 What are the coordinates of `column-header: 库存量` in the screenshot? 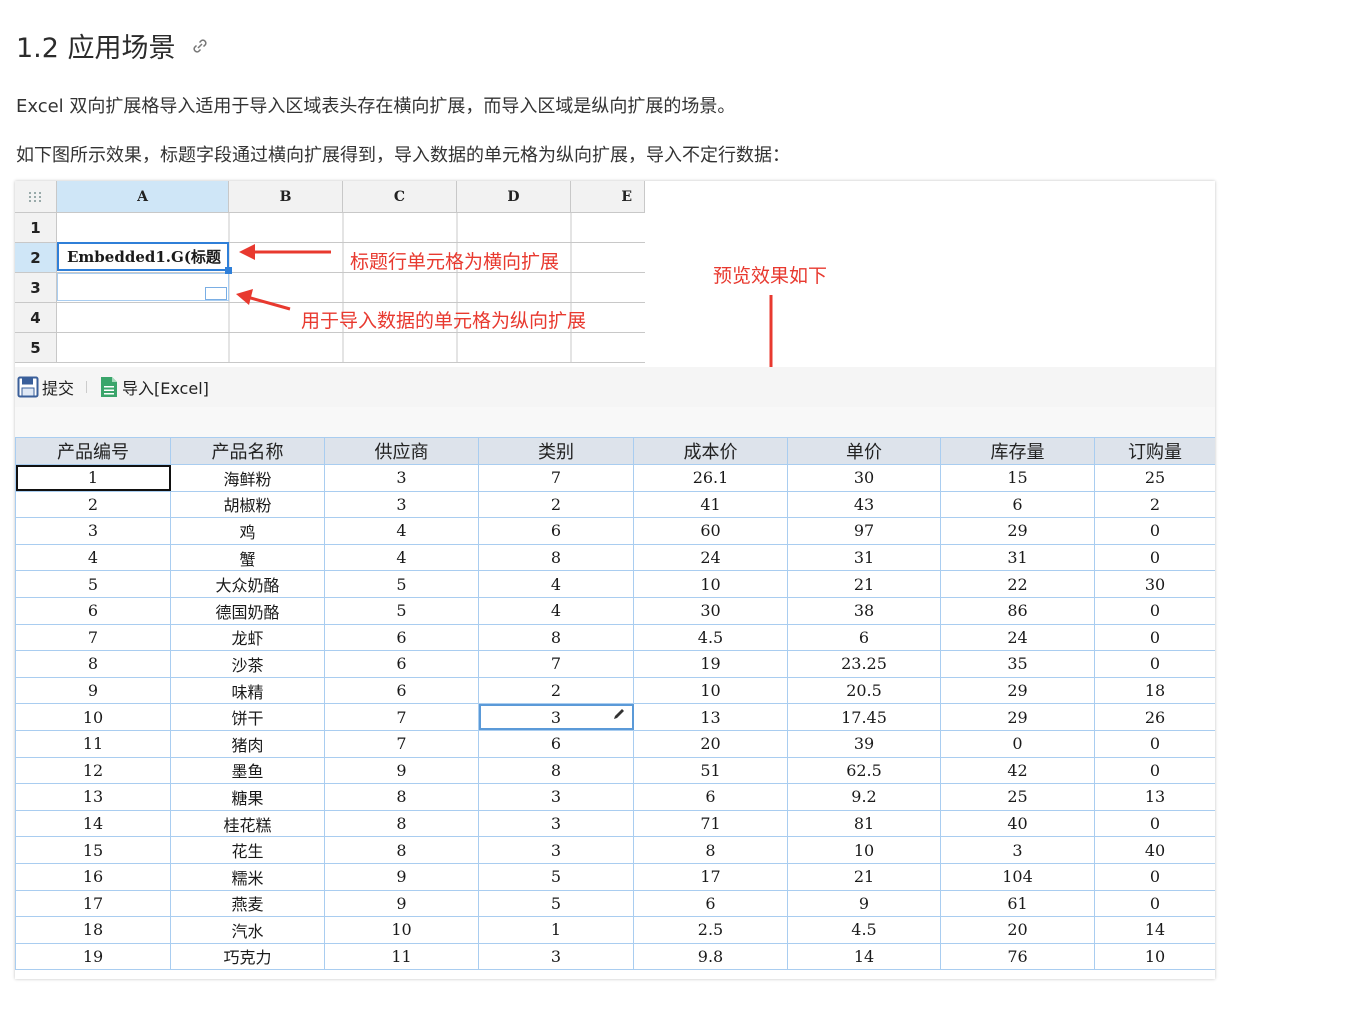 It's located at (1017, 451).